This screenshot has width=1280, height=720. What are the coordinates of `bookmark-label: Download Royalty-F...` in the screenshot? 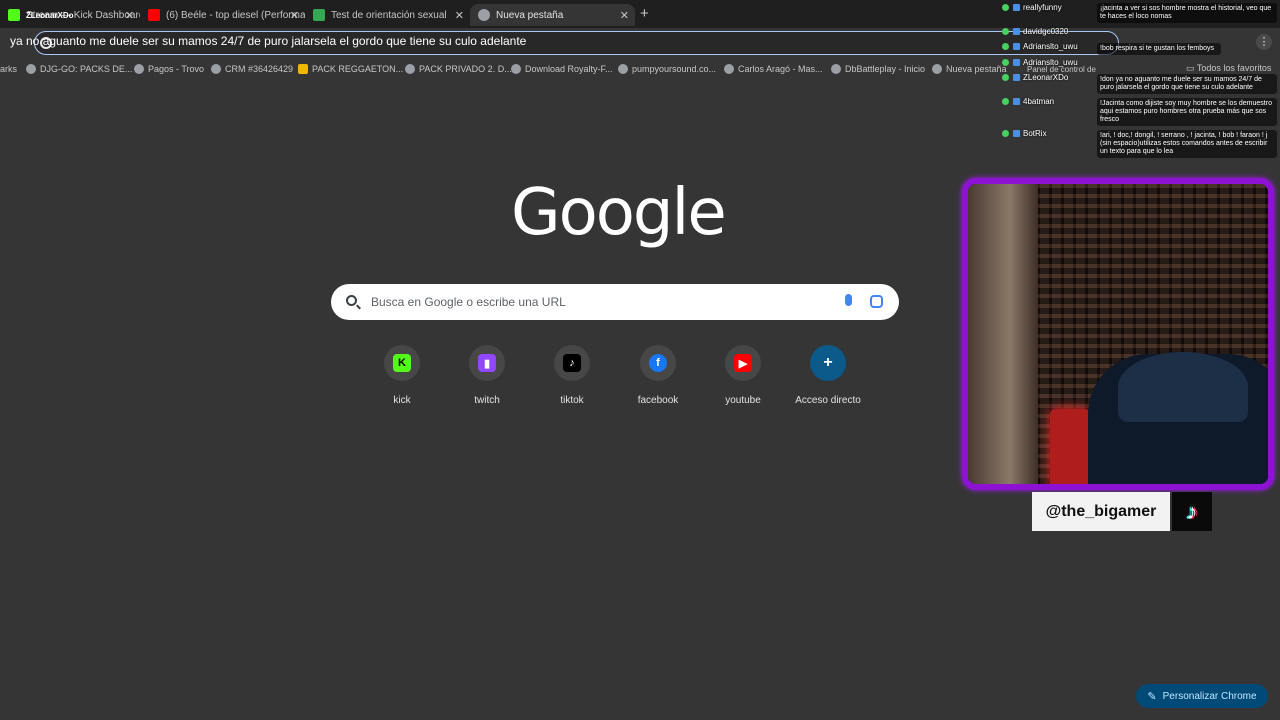 It's located at (569, 69).